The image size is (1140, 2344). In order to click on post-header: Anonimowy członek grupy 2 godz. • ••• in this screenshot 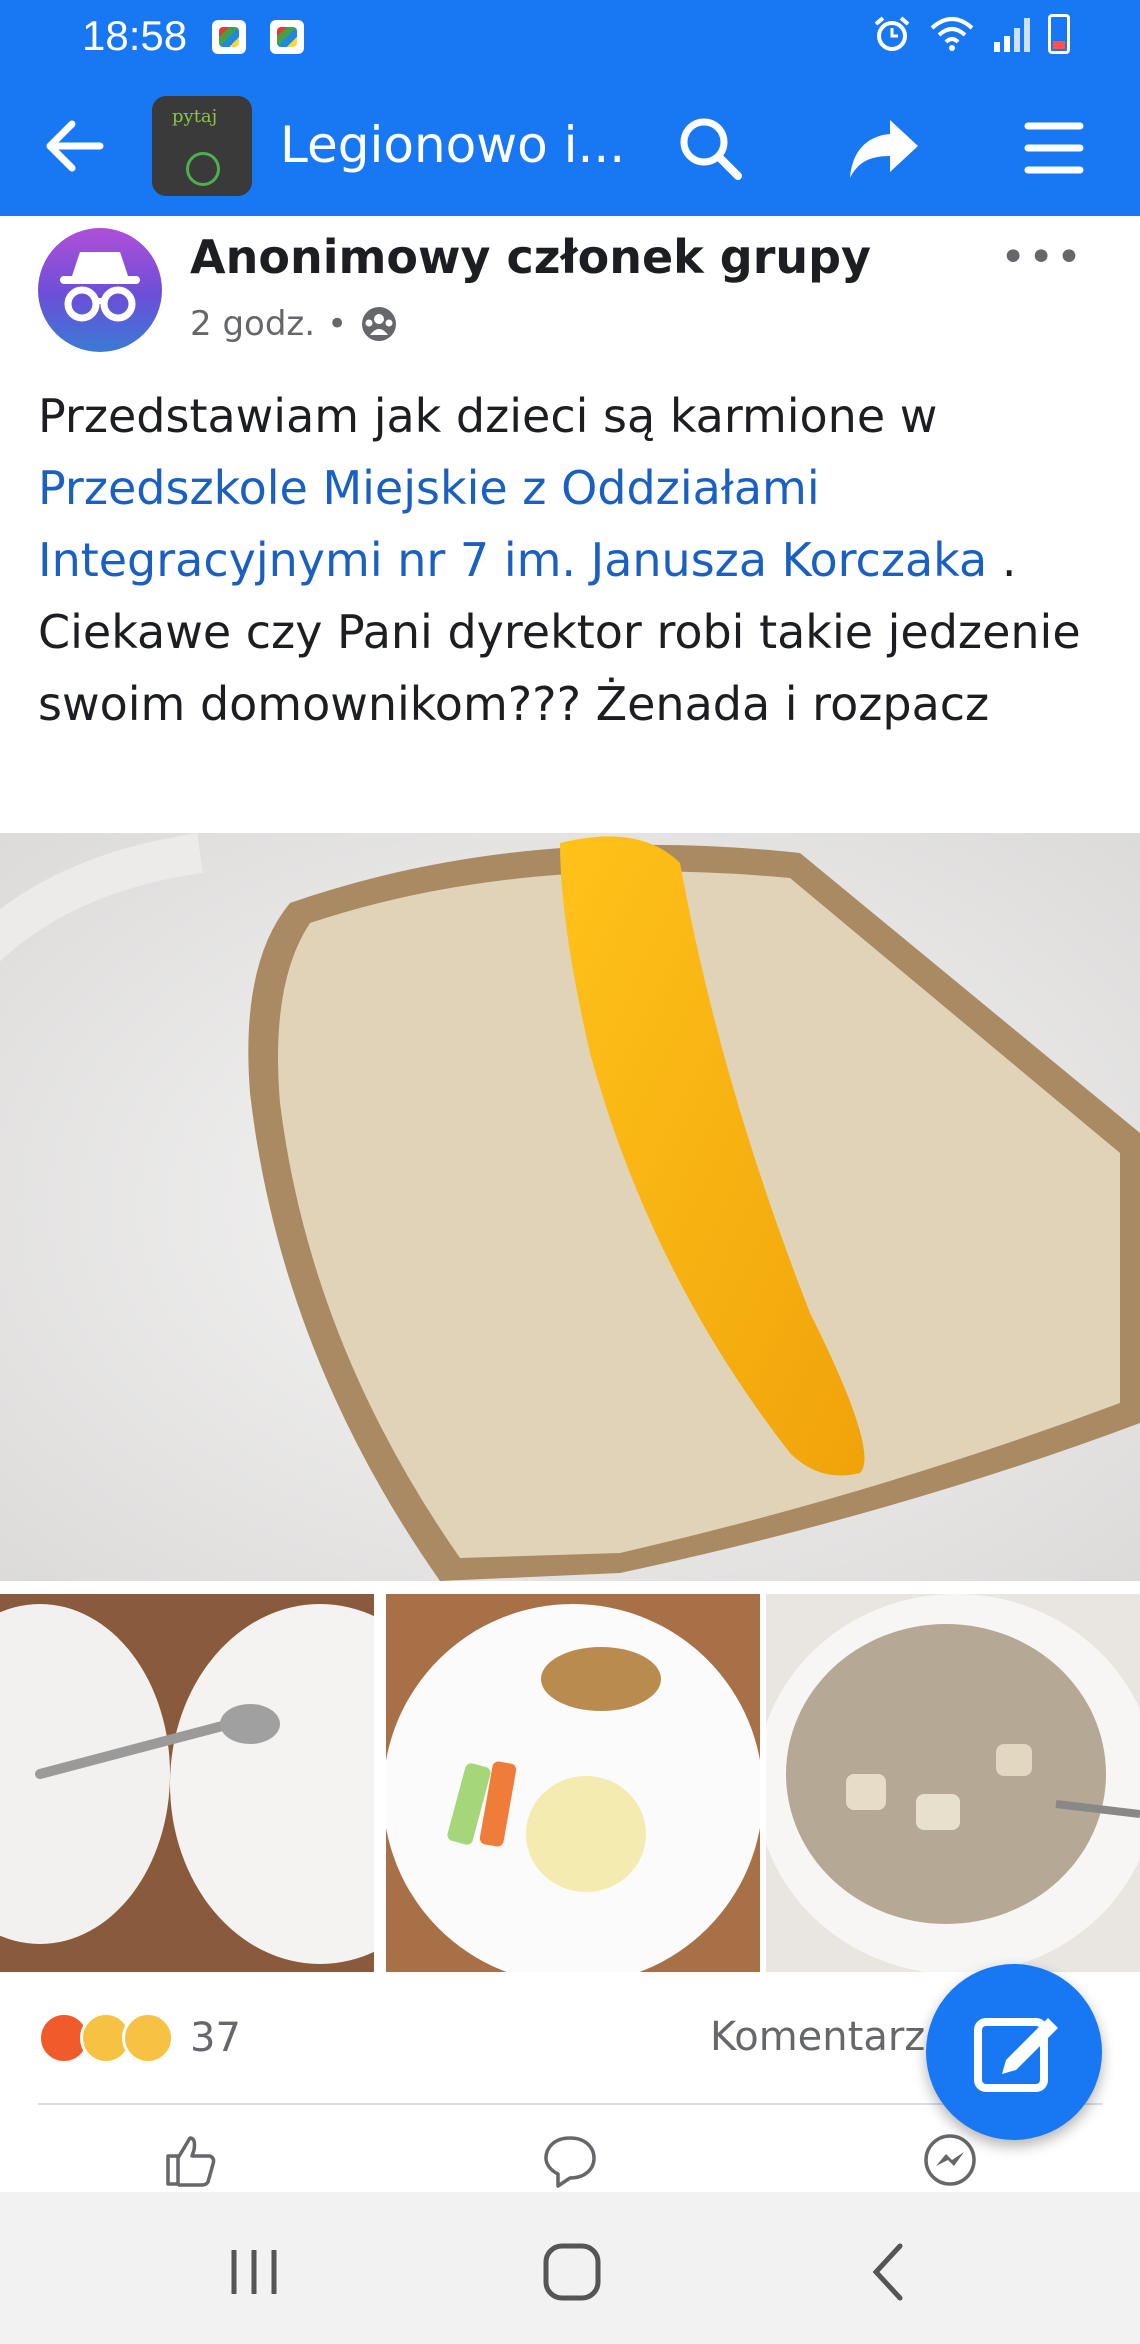, I will do `click(570, 291)`.